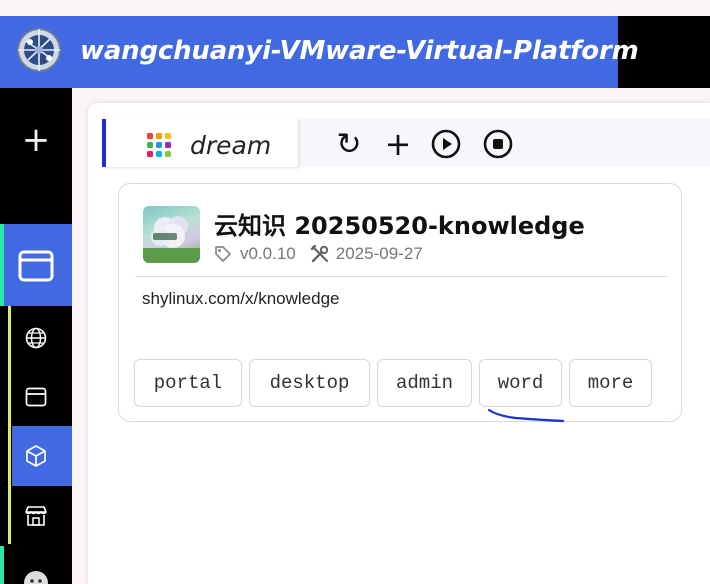  What do you see at coordinates (520, 383) in the screenshot?
I see `word-button: word` at bounding box center [520, 383].